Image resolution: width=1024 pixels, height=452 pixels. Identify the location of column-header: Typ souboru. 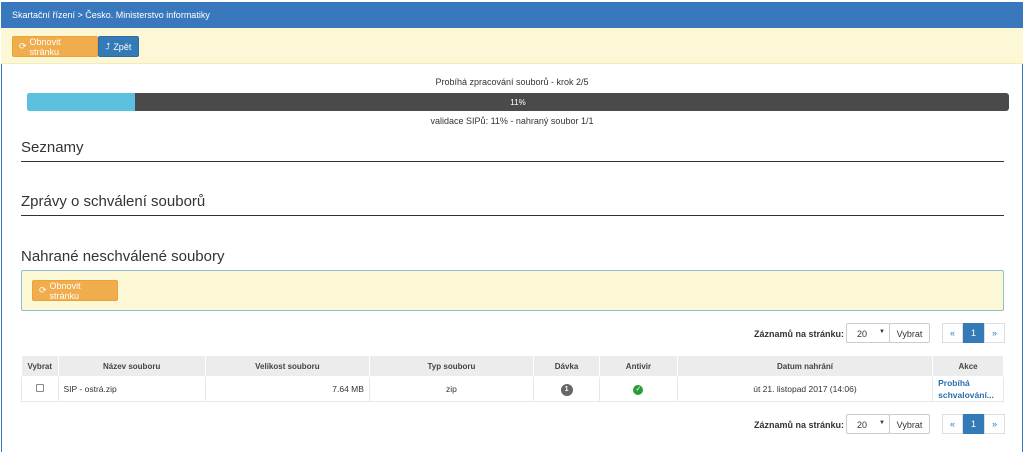
(451, 366).